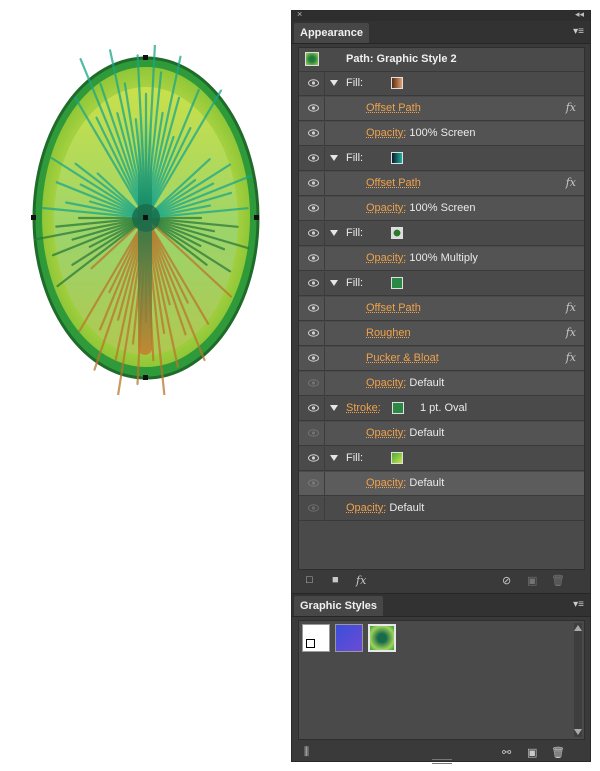 Image resolution: width=600 pixels, height=771 pixels. Describe the element at coordinates (532, 580) in the screenshot. I see `duplicate-item-icon: ▣` at that location.